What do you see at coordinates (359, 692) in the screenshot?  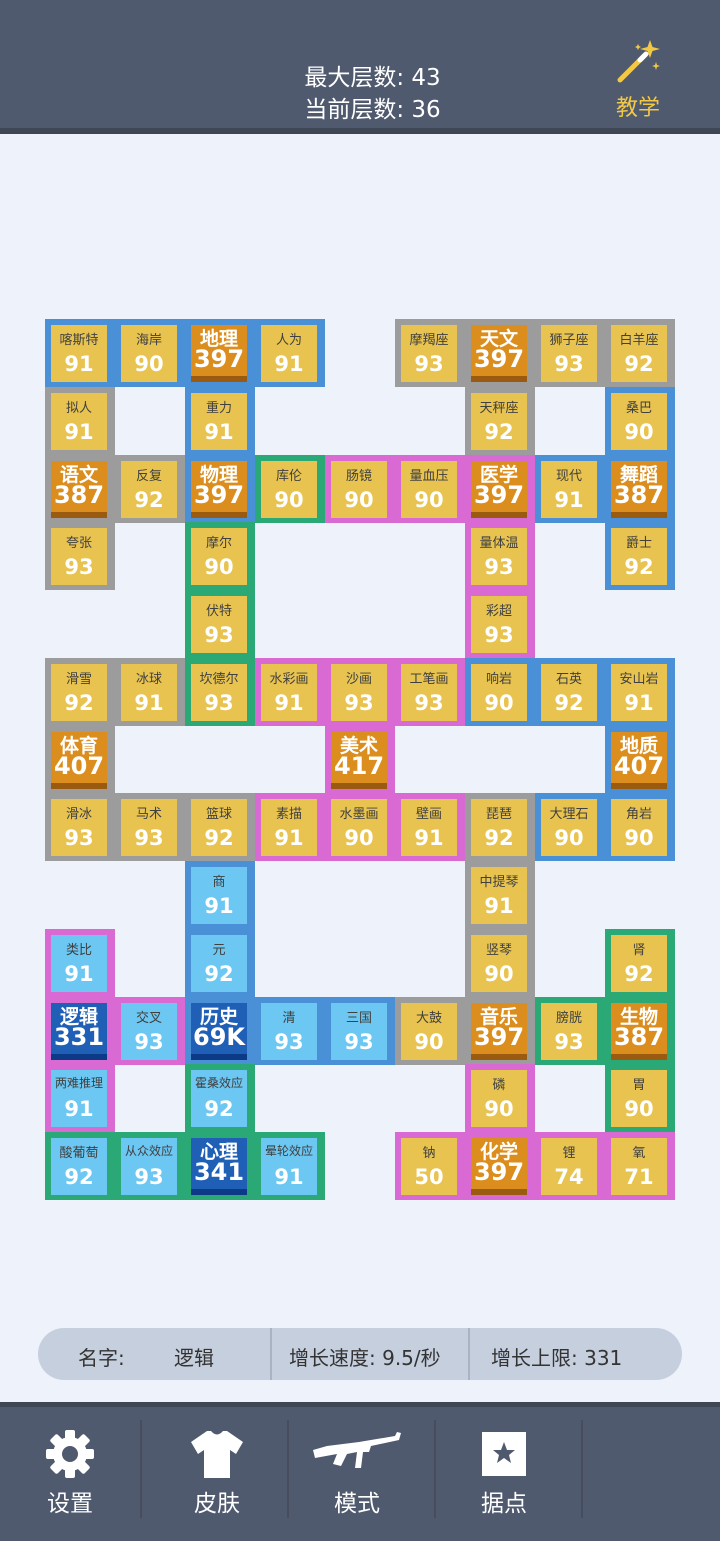 I see `topic-tile: 沙画 93` at bounding box center [359, 692].